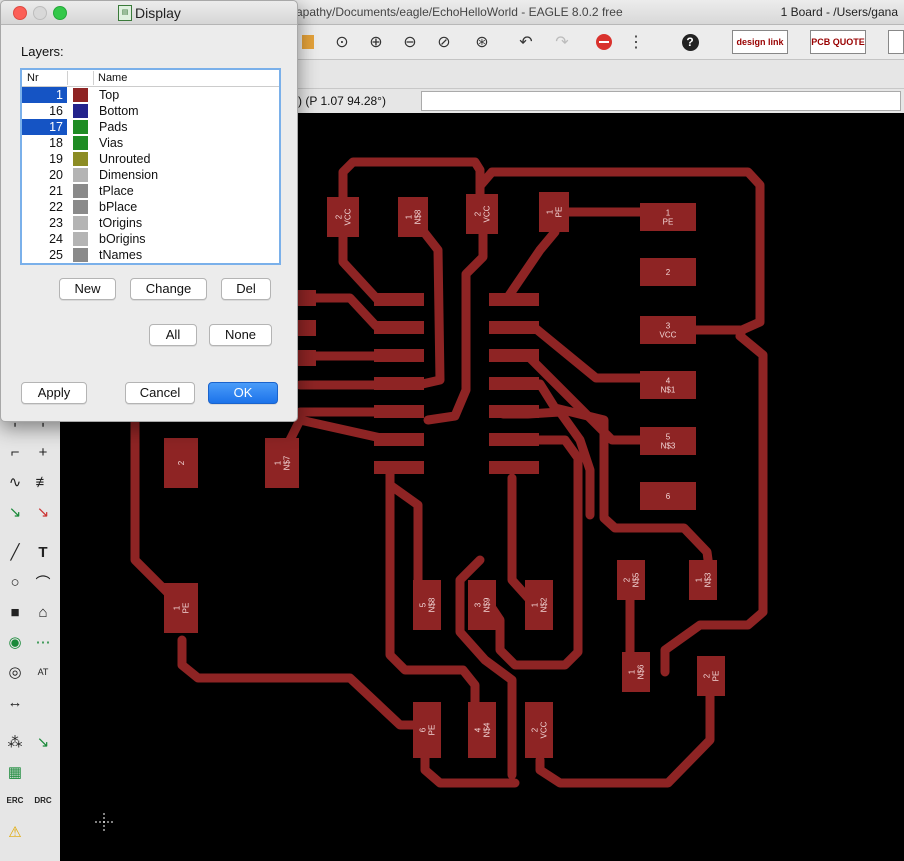 The image size is (904, 861). I want to click on apply-button: Apply, so click(54, 393).